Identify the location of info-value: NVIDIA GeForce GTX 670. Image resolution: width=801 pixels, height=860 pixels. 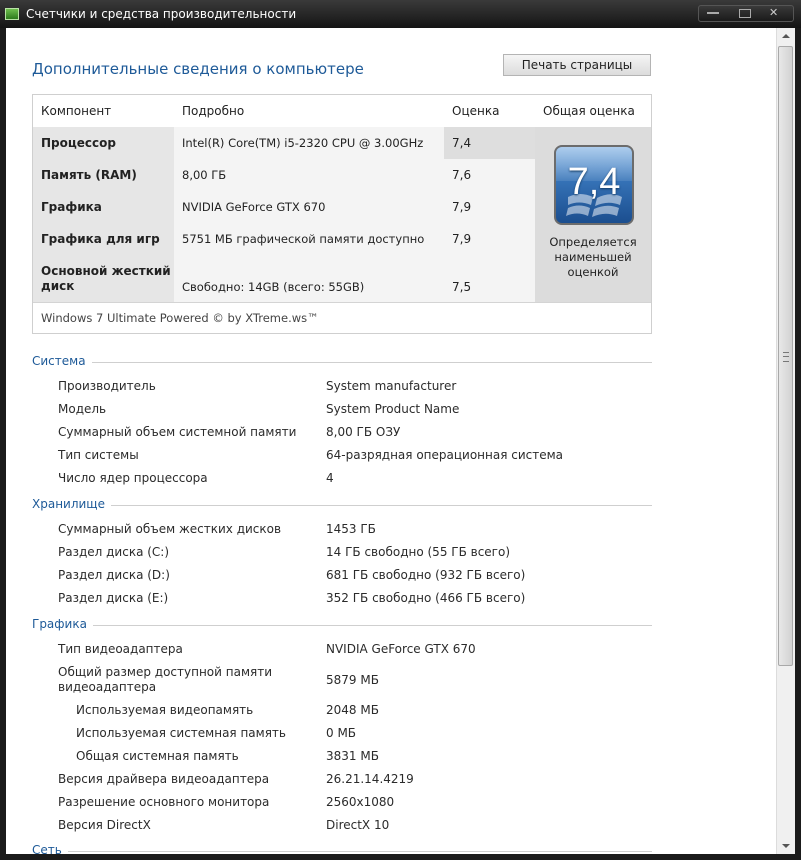
(401, 649).